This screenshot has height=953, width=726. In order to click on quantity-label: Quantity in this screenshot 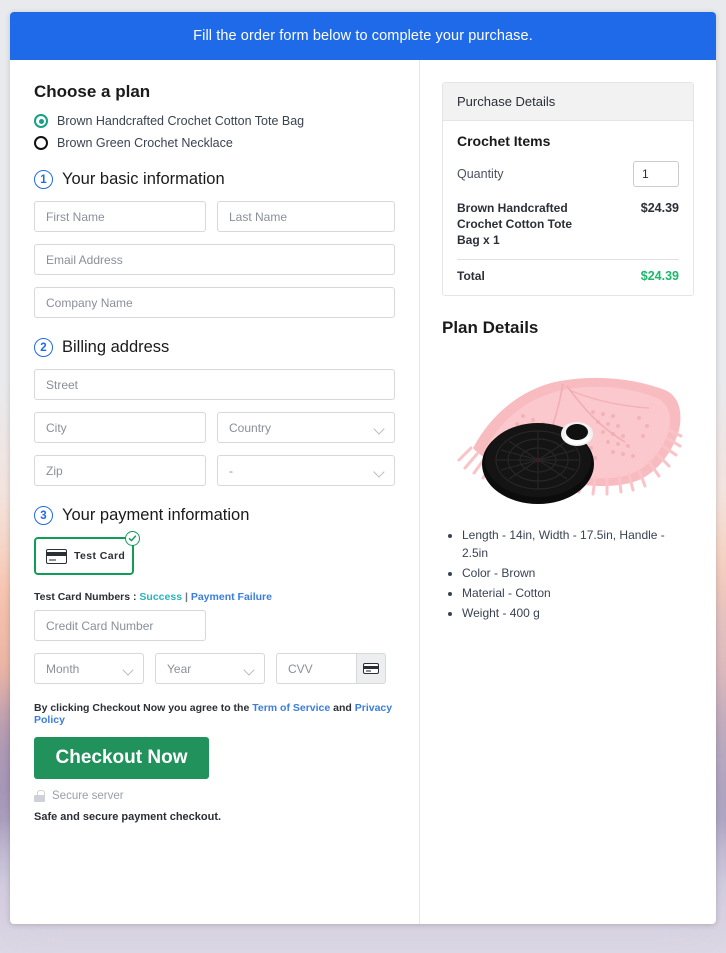, I will do `click(480, 174)`.